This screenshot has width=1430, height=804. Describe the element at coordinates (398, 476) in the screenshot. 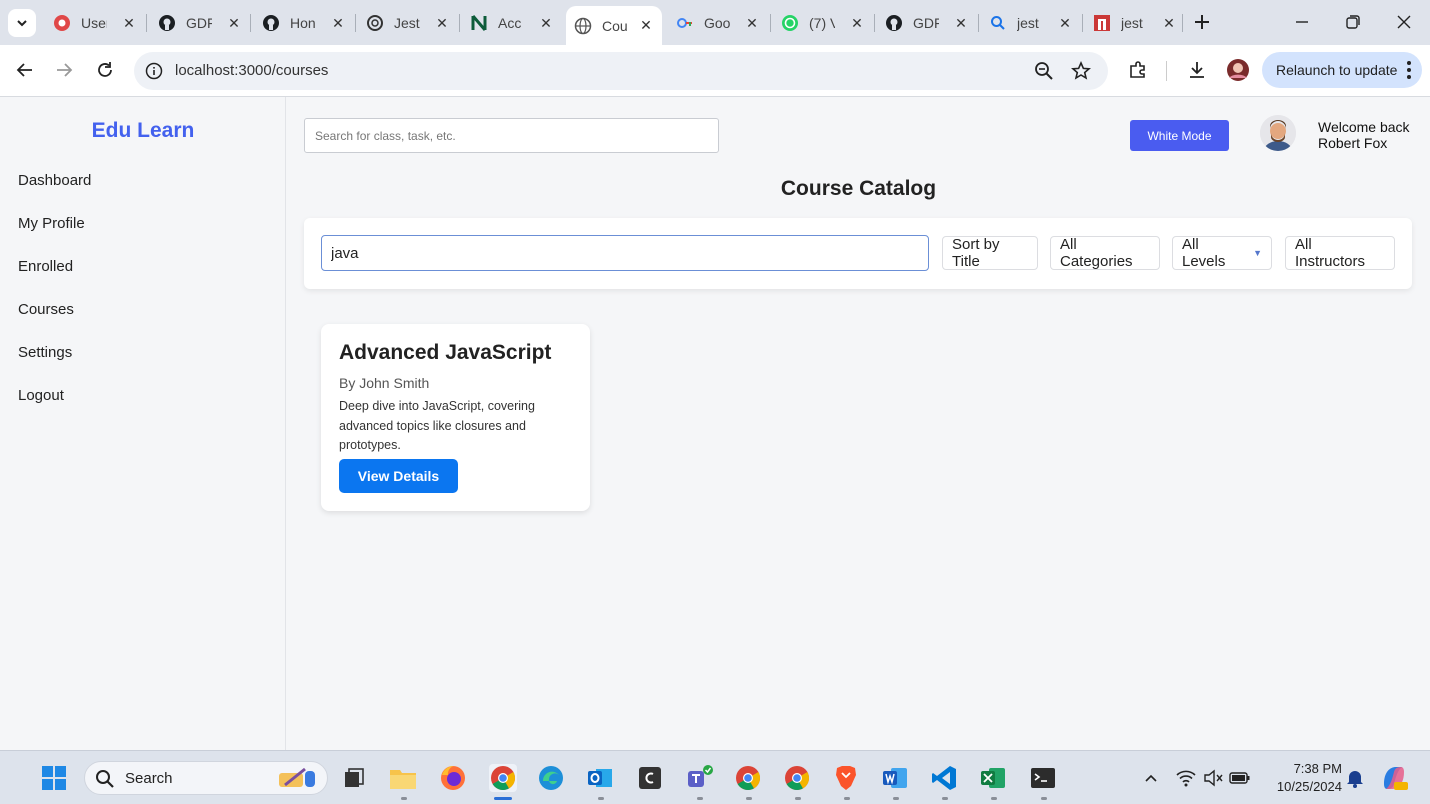

I see `view-details-button: View Details` at that location.